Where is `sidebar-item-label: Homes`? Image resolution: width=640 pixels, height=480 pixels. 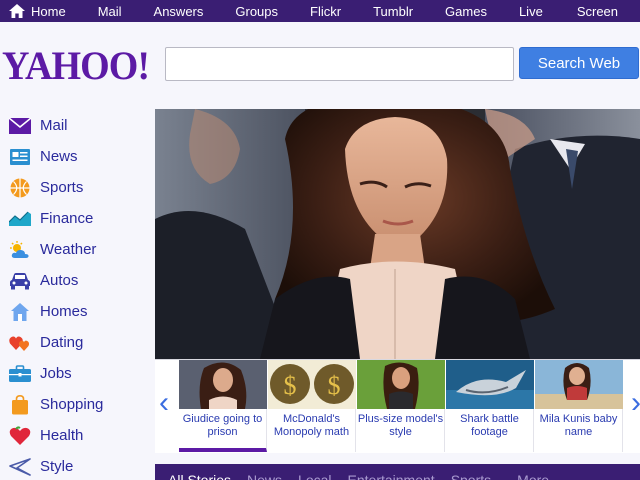 sidebar-item-label: Homes is located at coordinates (64, 311).